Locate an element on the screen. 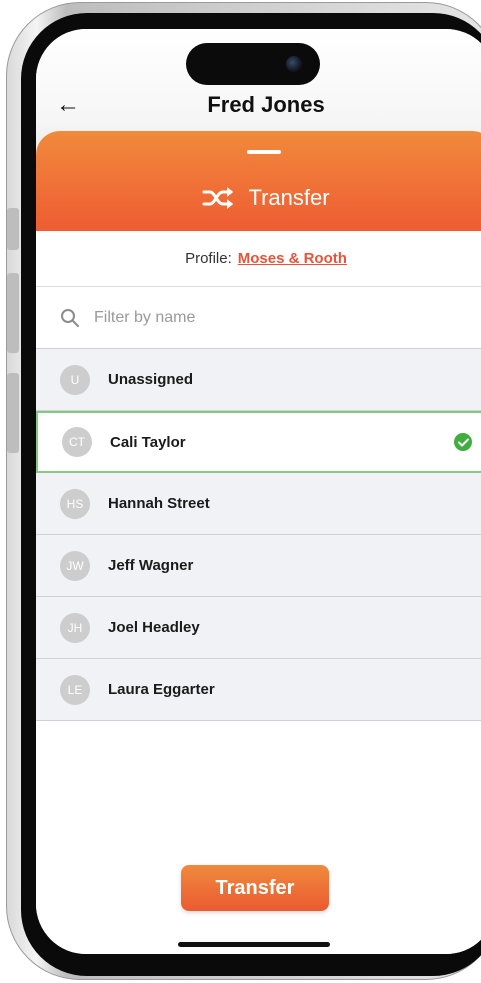 The image size is (481, 983). action-button is located at coordinates (13, 229).